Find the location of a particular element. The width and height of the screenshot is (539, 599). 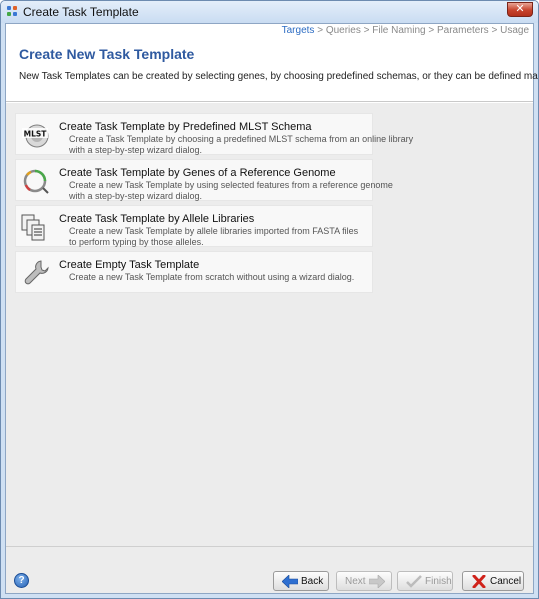

svg-text: MLST is located at coordinates (36, 134).